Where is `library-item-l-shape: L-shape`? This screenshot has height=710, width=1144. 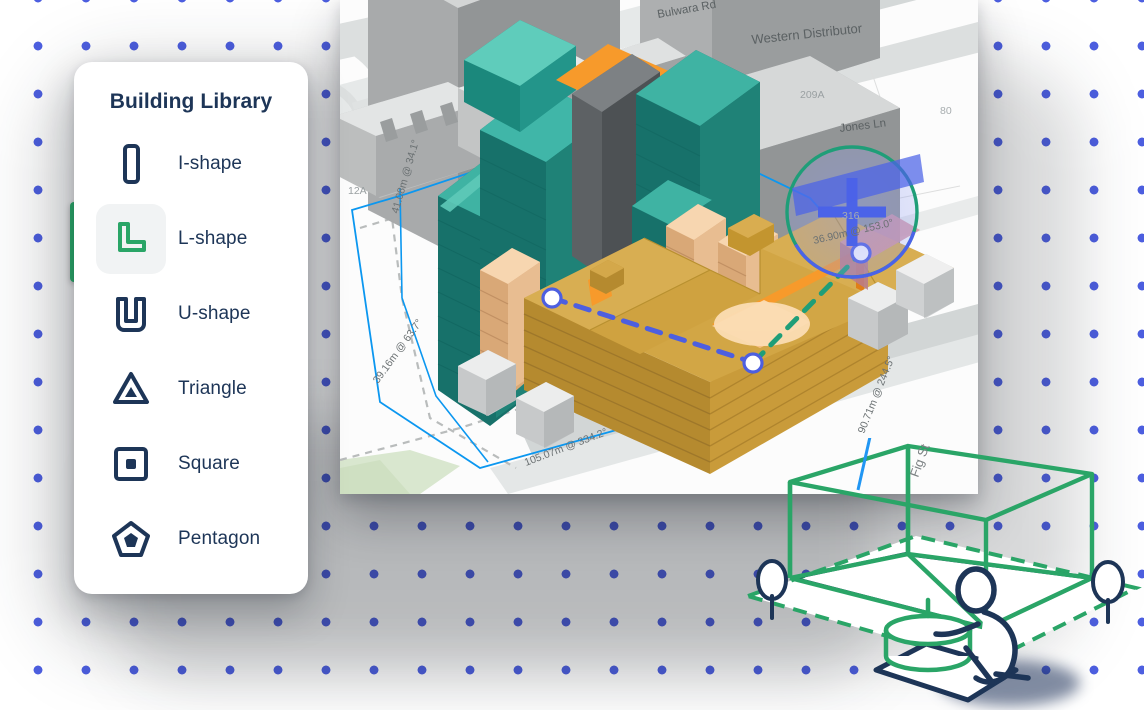 library-item-l-shape: L-shape is located at coordinates (191, 238).